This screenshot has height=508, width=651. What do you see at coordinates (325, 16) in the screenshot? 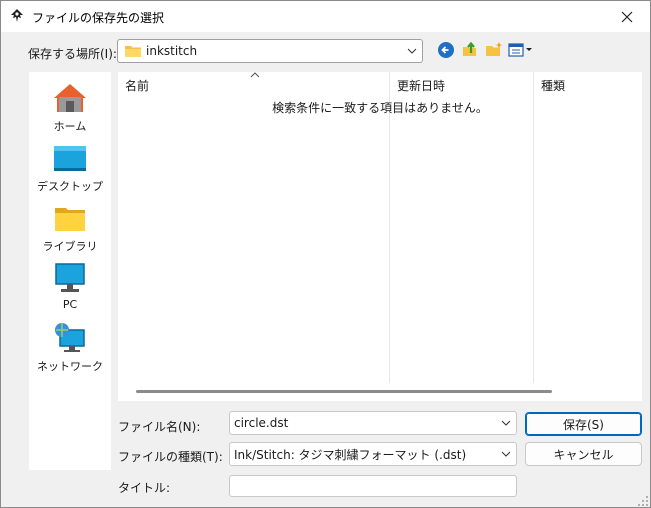
I see `title-bar: ファイルの保存先の選択` at bounding box center [325, 16].